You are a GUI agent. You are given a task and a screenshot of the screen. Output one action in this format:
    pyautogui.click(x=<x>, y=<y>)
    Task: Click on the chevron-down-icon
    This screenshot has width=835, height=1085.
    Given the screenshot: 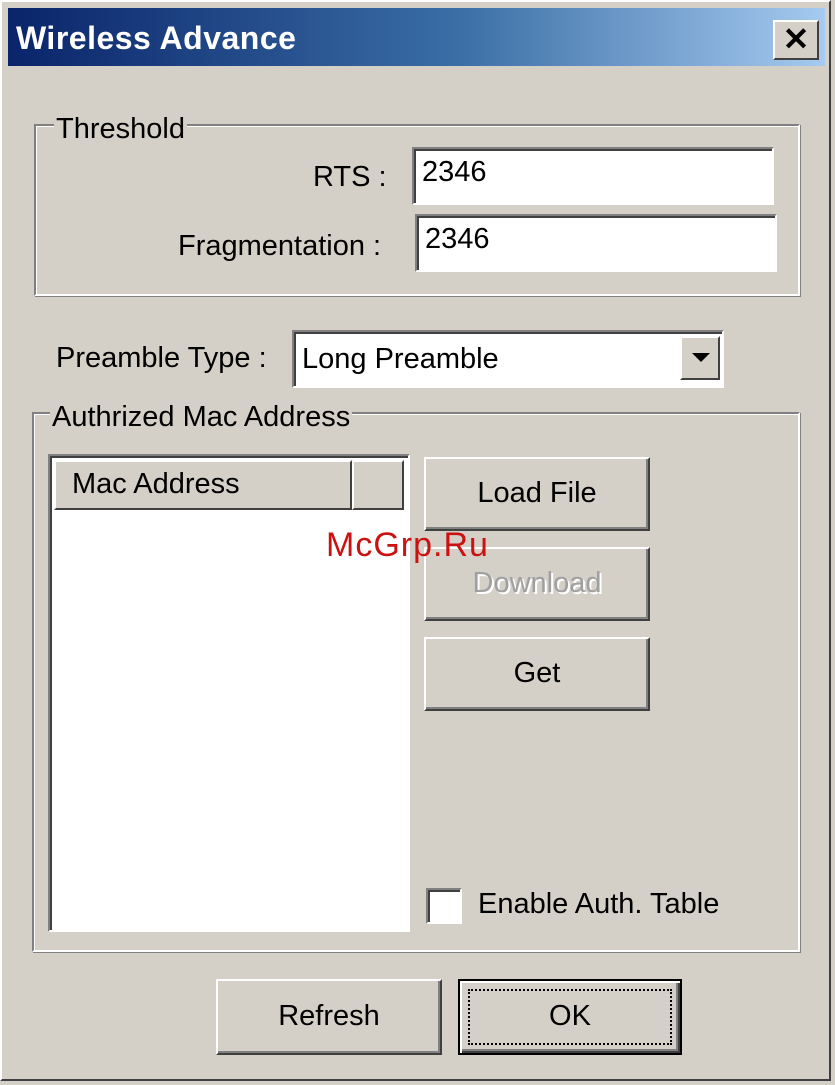 What is the action you would take?
    pyautogui.click(x=700, y=358)
    